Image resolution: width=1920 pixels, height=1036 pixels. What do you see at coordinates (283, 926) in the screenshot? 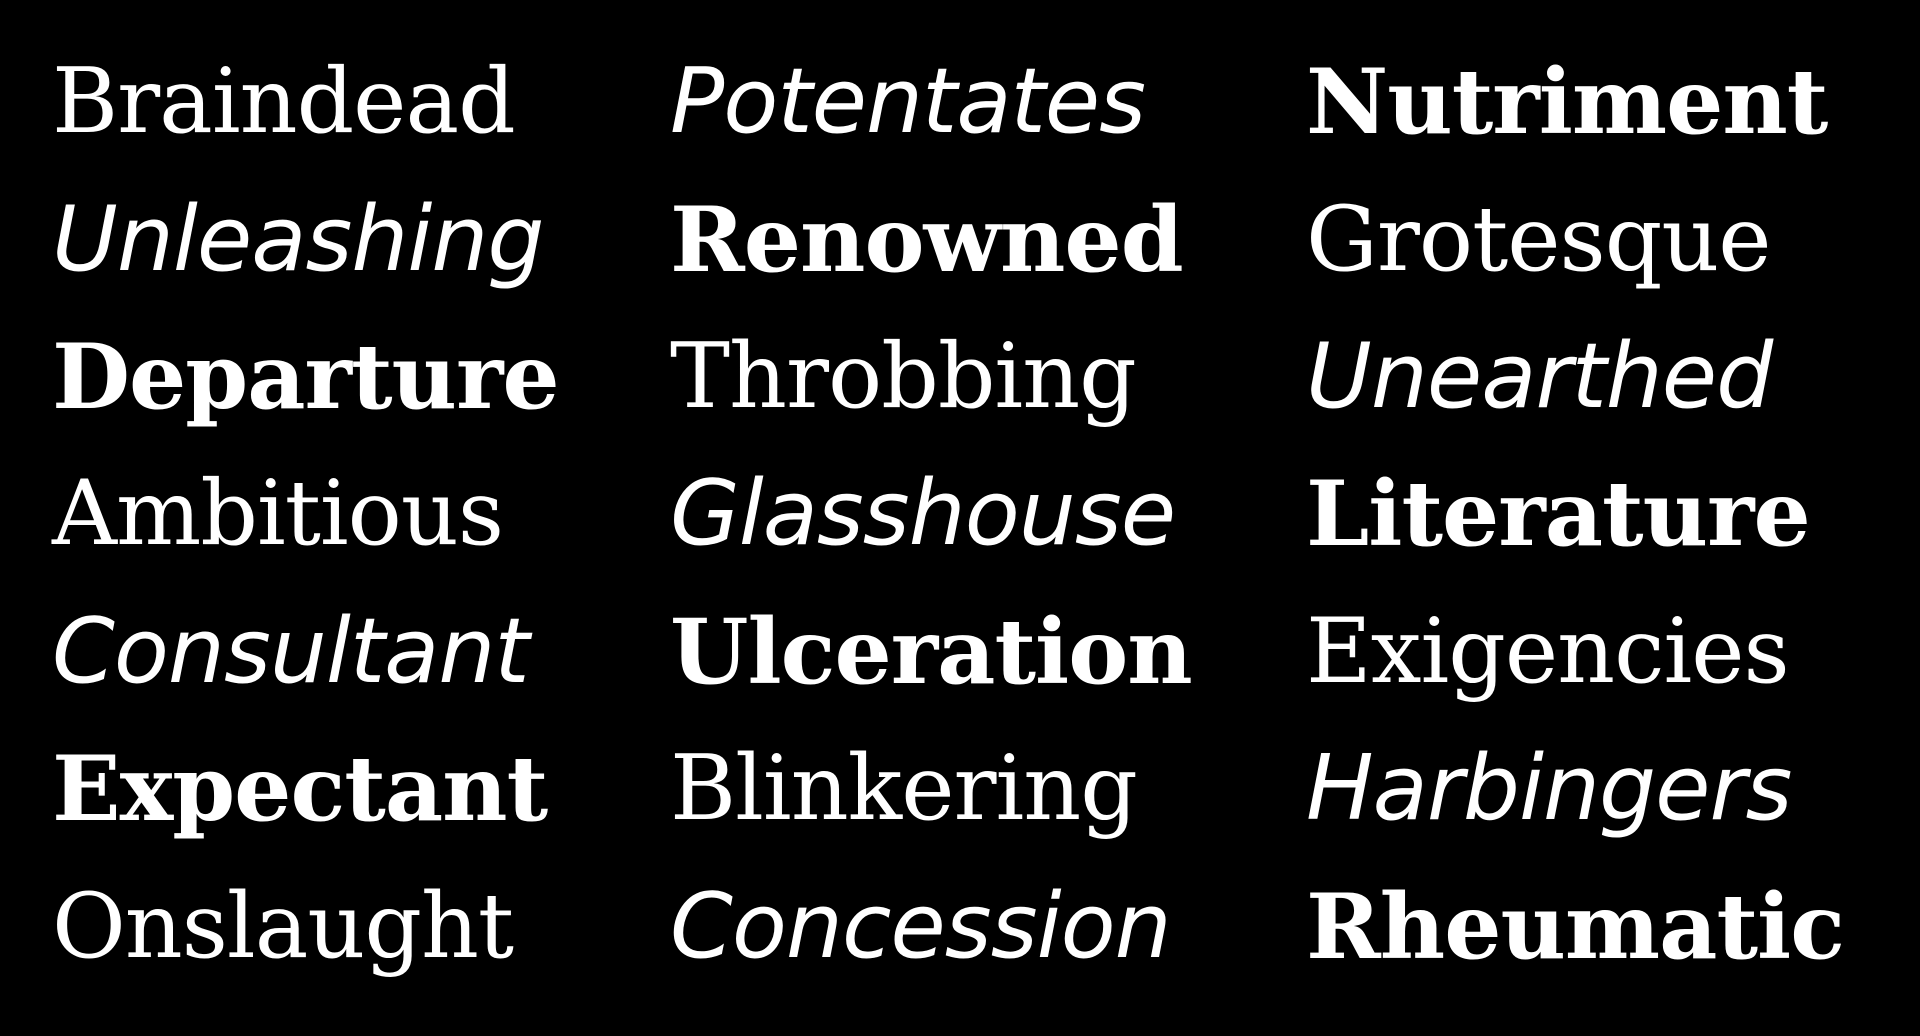
I see `specimen-word: Onslaught` at bounding box center [283, 926].